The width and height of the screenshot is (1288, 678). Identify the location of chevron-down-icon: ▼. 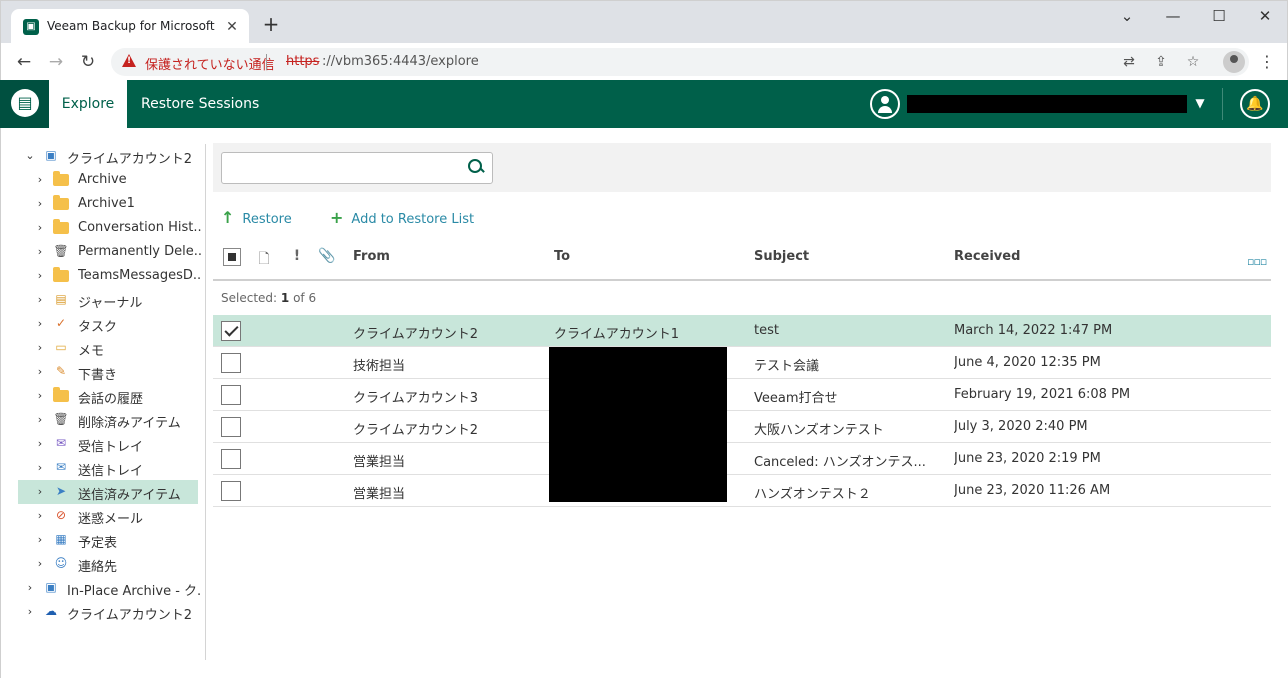
(1200, 103).